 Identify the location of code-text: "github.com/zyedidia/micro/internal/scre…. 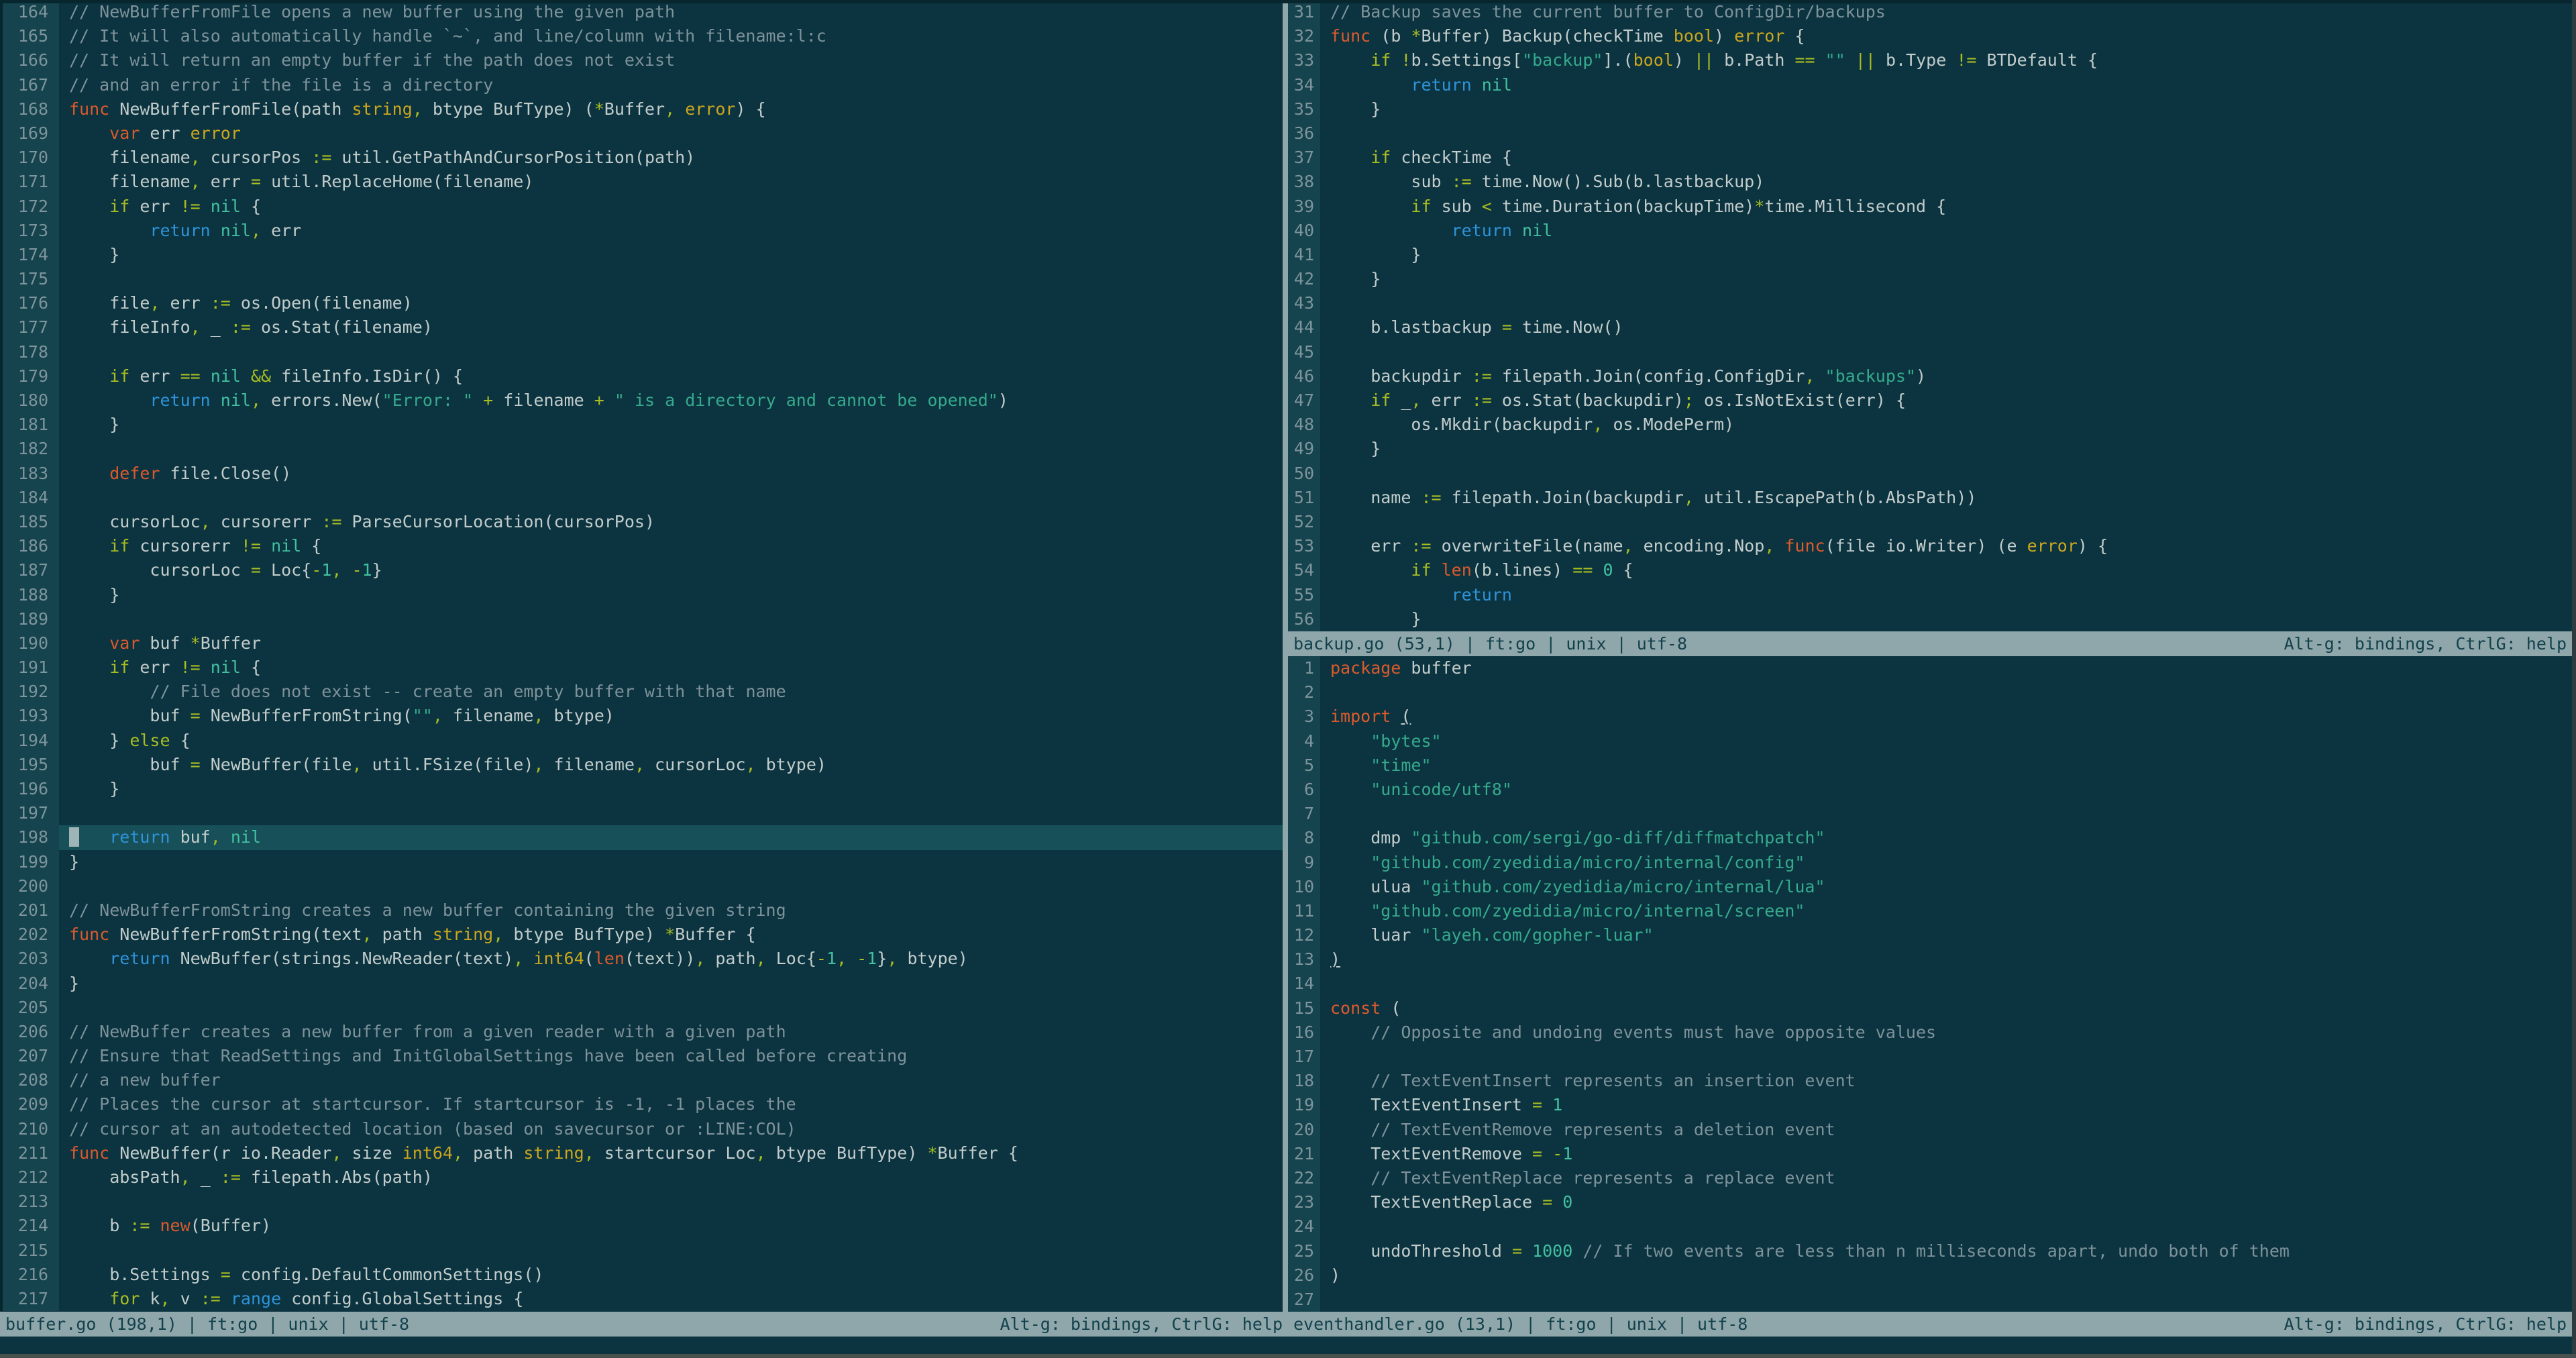
(1946, 911).